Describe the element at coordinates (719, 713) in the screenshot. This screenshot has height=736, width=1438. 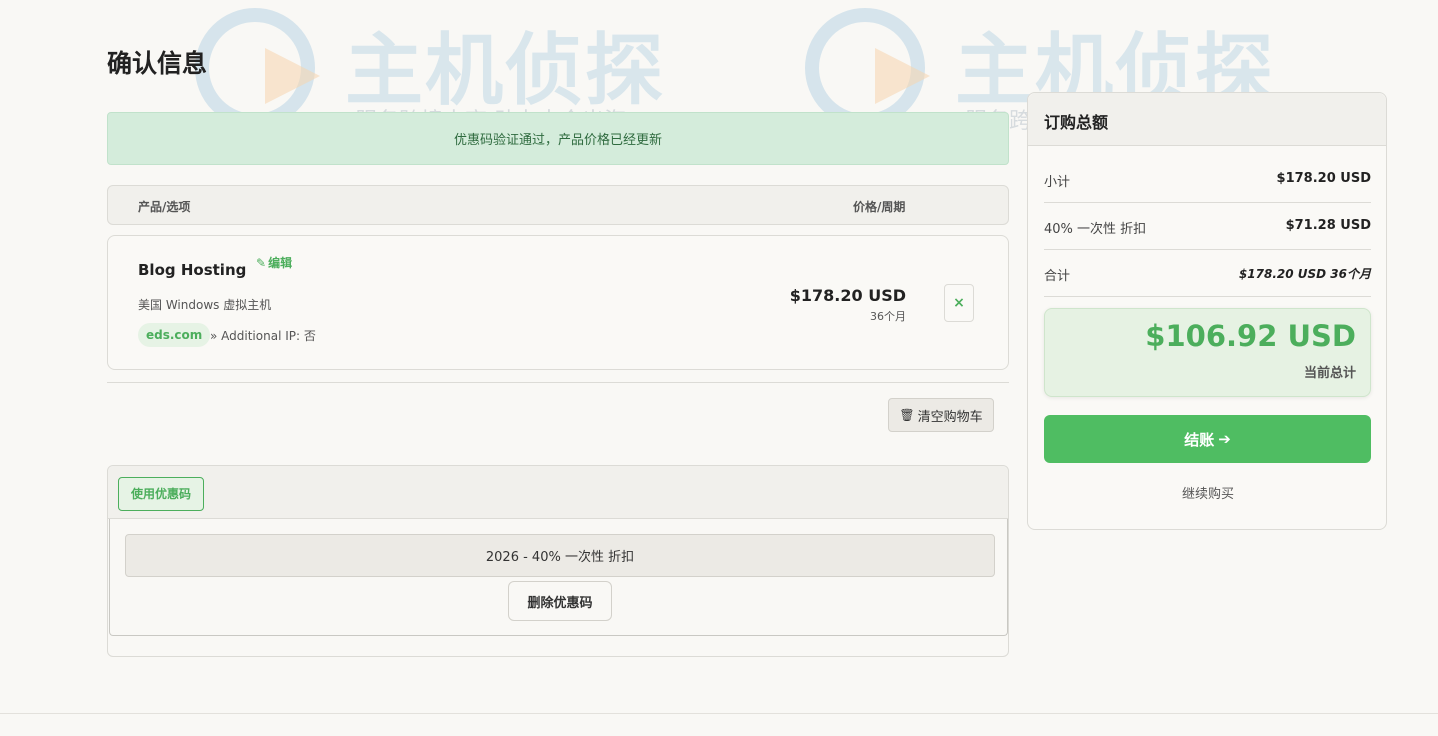
I see `footer-divider` at that location.